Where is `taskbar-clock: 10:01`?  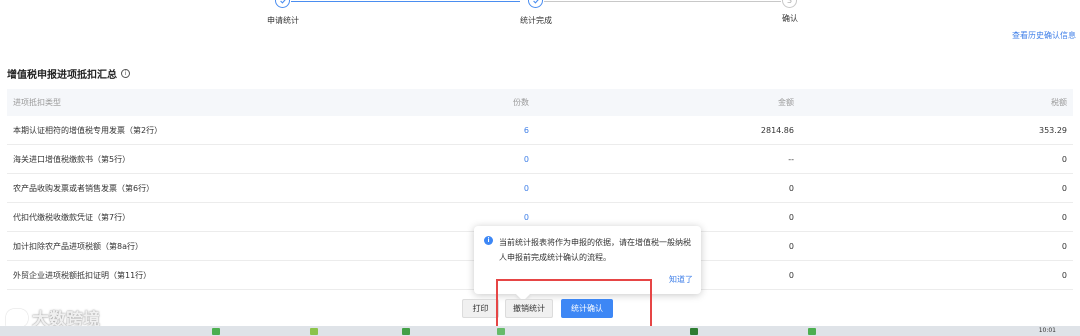 taskbar-clock: 10:01 is located at coordinates (1047, 330).